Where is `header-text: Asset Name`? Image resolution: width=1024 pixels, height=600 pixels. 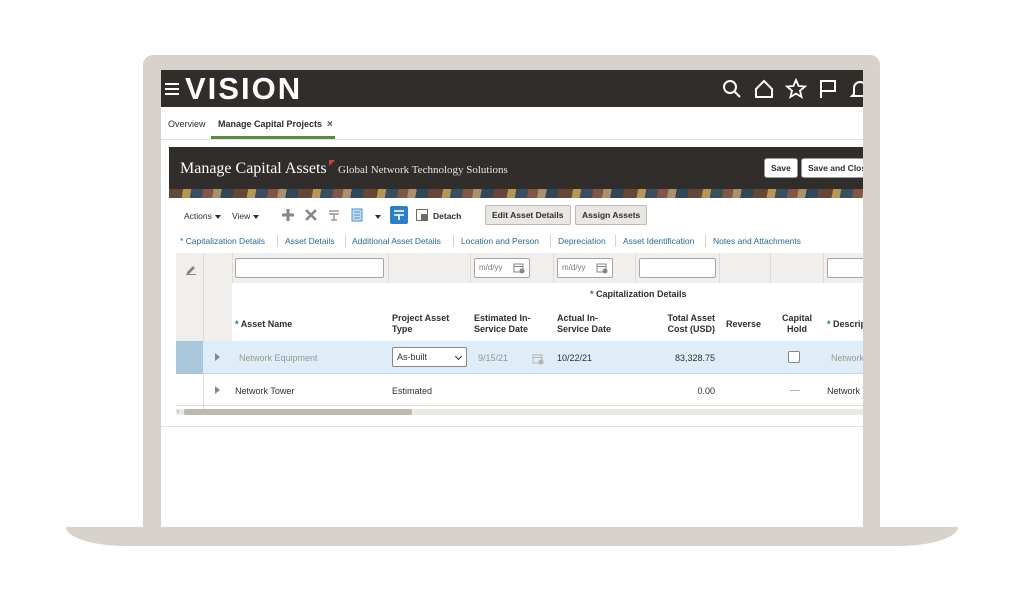
header-text: Asset Name is located at coordinates (266, 324).